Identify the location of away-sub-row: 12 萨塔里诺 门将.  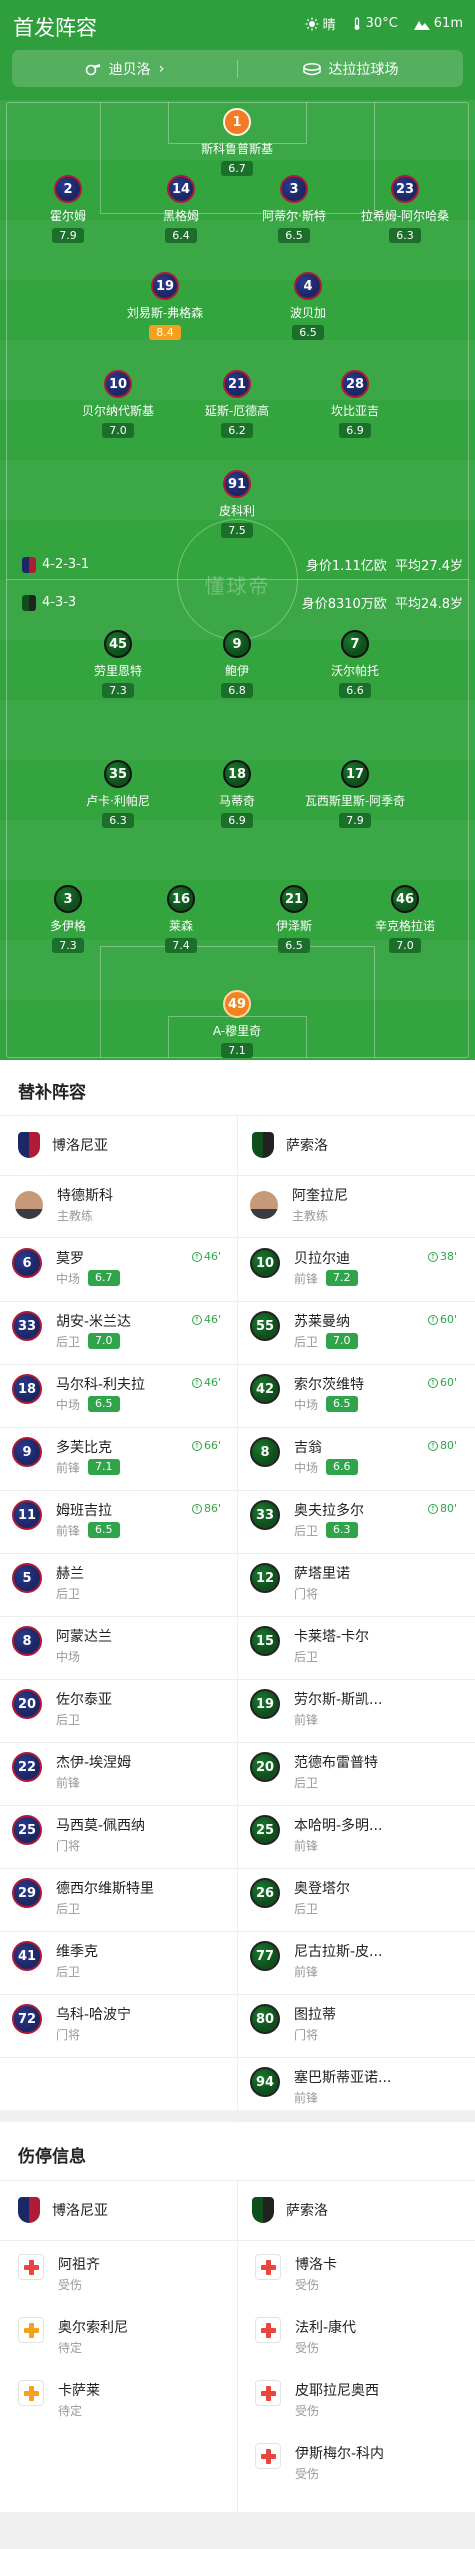
(300, 1582).